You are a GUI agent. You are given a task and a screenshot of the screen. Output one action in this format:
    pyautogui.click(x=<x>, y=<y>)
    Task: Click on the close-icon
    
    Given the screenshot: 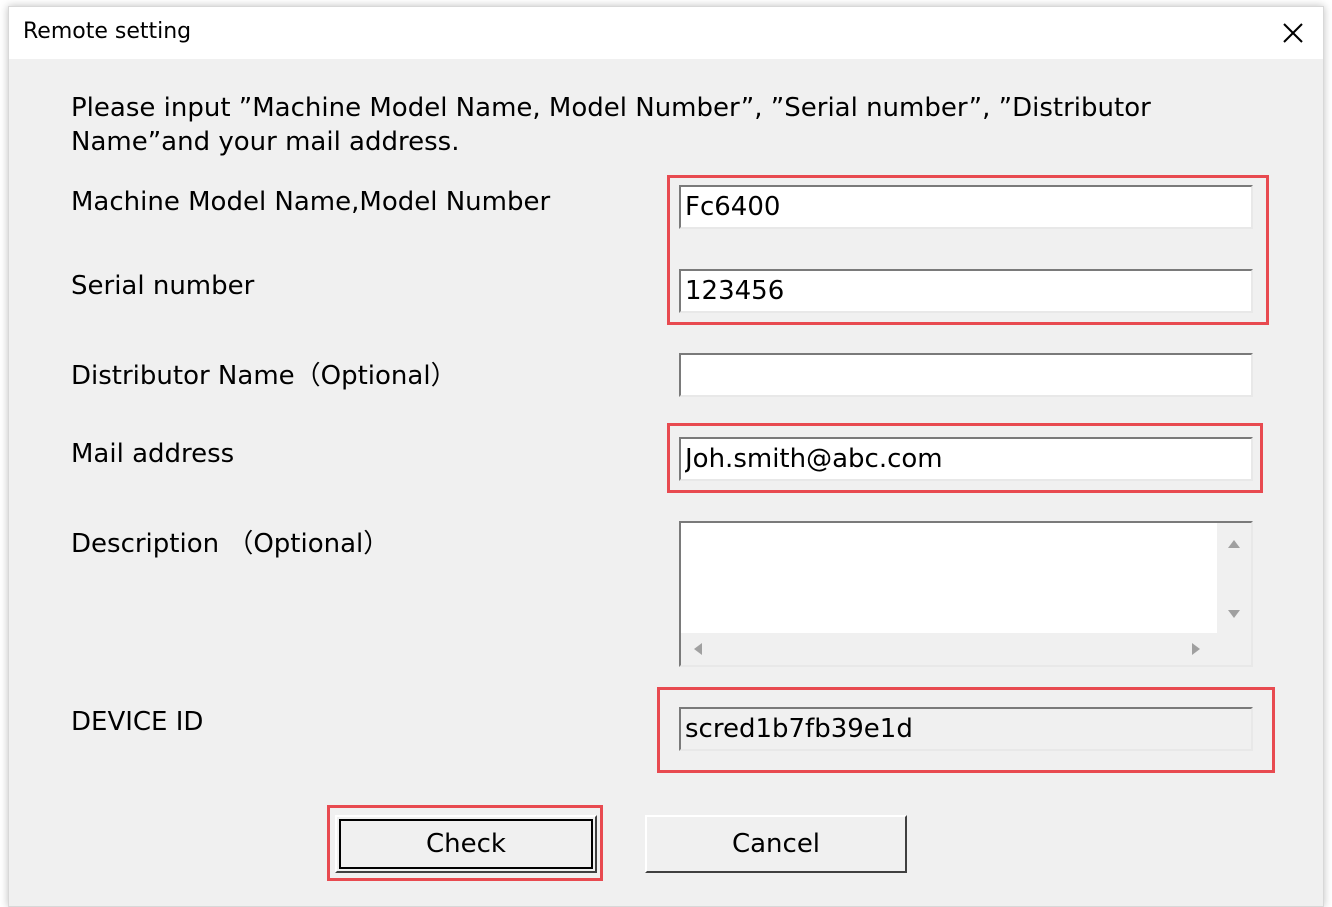 What is the action you would take?
    pyautogui.click(x=1293, y=33)
    